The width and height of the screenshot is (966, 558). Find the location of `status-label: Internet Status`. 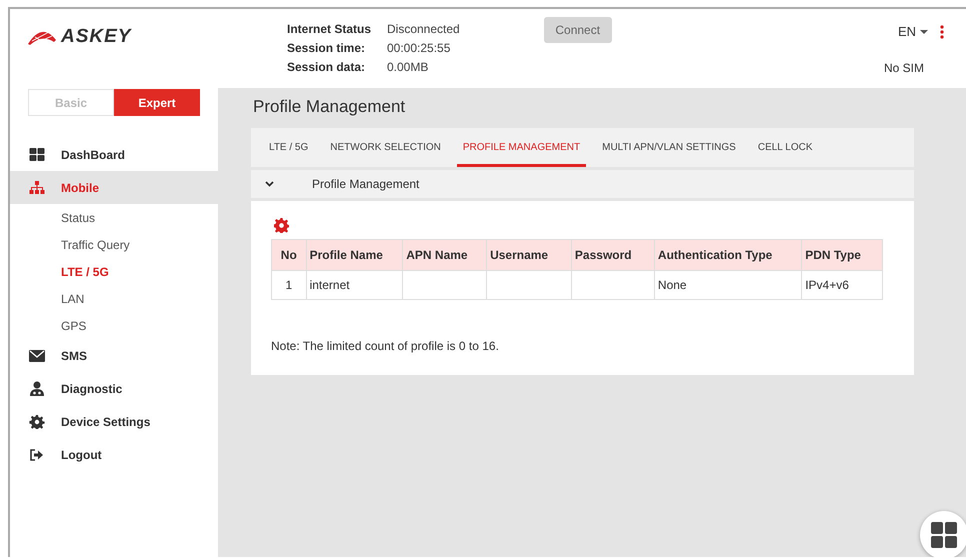

status-label: Internet Status is located at coordinates (329, 29).